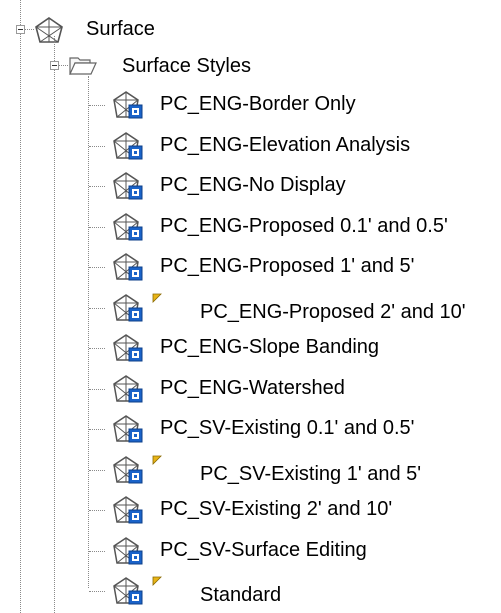 This screenshot has width=501, height=613. Describe the element at coordinates (54, 65) in the screenshot. I see `collapse-toggle-surface-styles` at that location.